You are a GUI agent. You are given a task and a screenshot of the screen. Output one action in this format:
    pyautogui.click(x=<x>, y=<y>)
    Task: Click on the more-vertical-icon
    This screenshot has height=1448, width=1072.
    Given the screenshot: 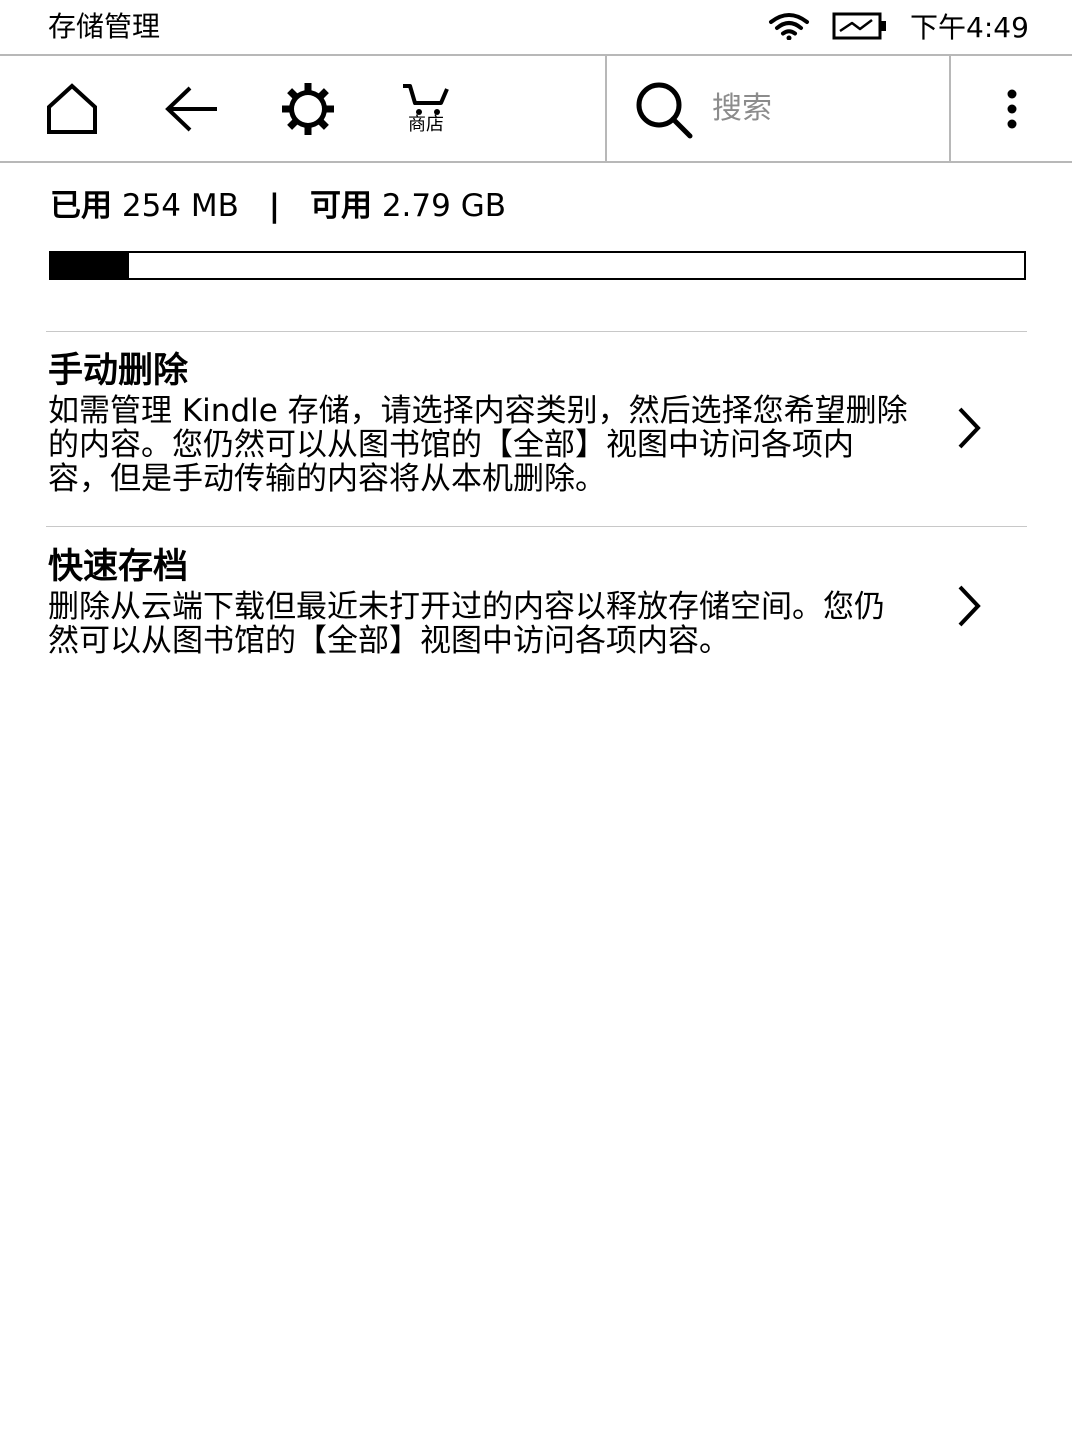 What is the action you would take?
    pyautogui.click(x=1012, y=108)
    